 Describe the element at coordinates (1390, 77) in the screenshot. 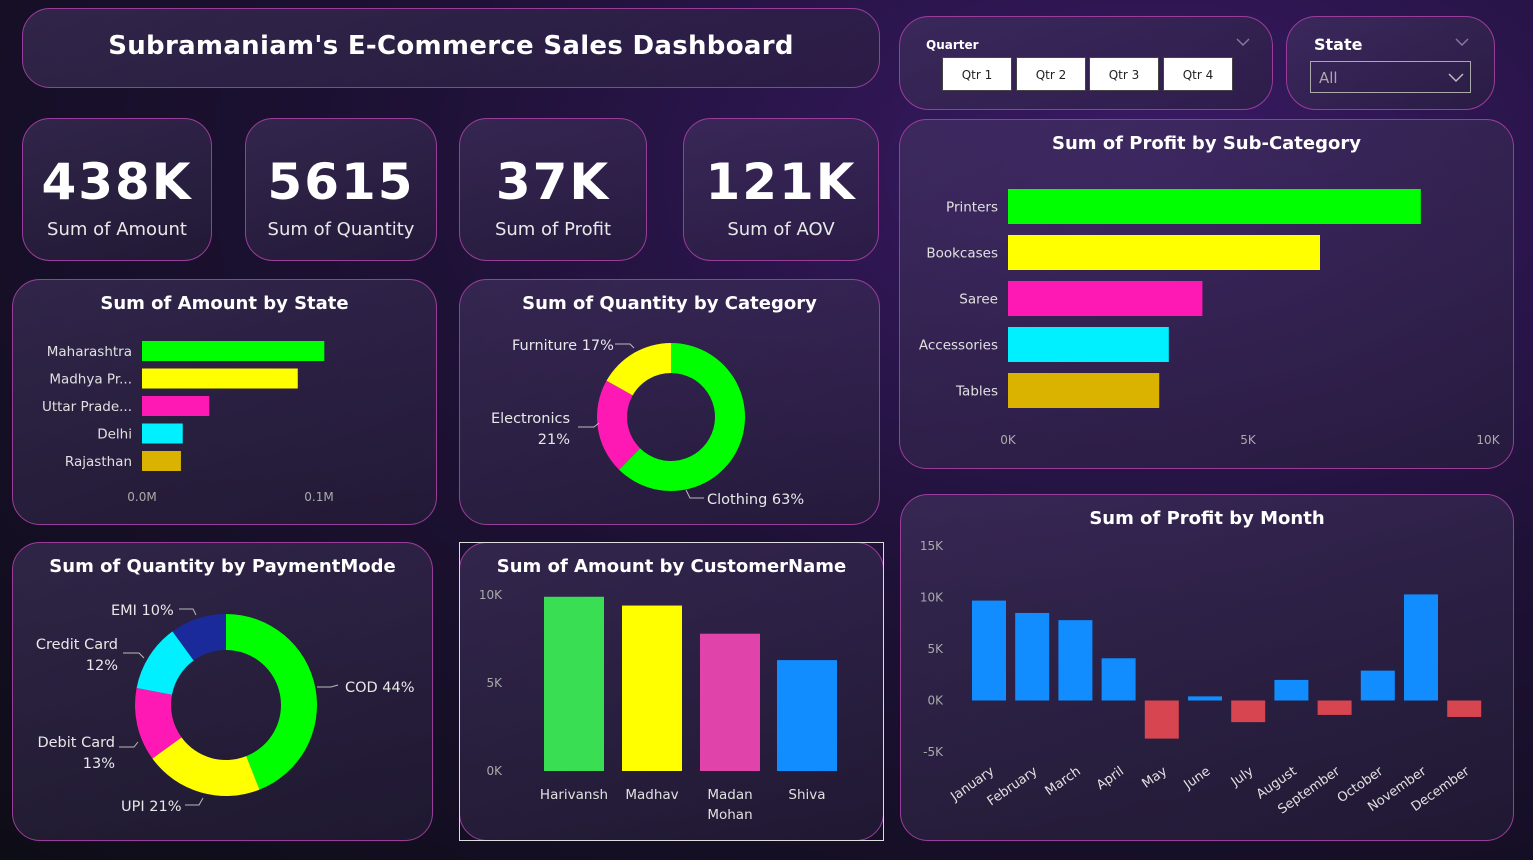

I see `state-dropdown: All` at that location.